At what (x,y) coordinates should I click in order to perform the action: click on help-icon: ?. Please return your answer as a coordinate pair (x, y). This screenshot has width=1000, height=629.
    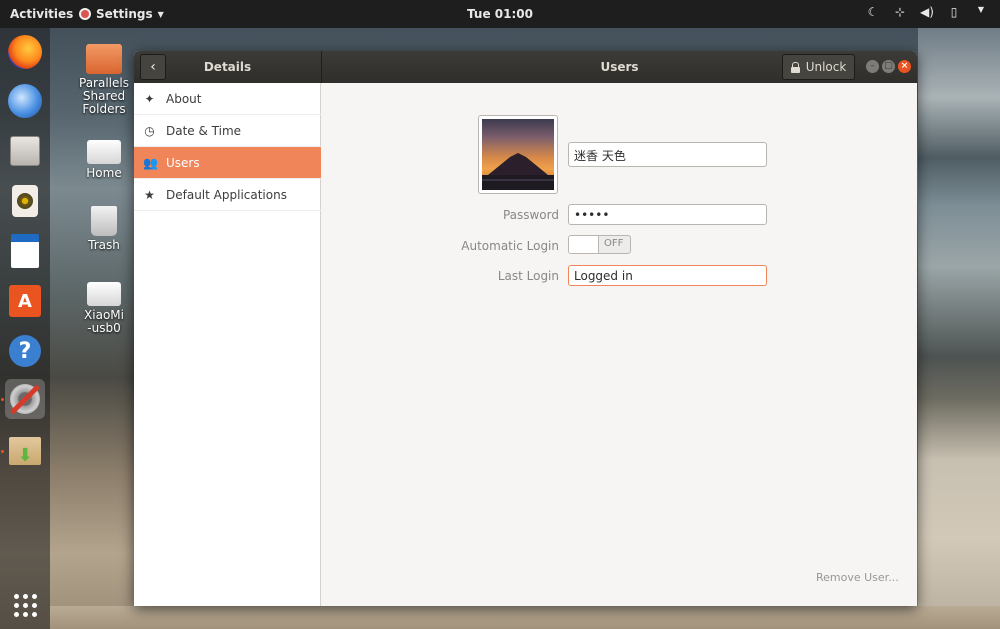
    Looking at the image, I should click on (25, 351).